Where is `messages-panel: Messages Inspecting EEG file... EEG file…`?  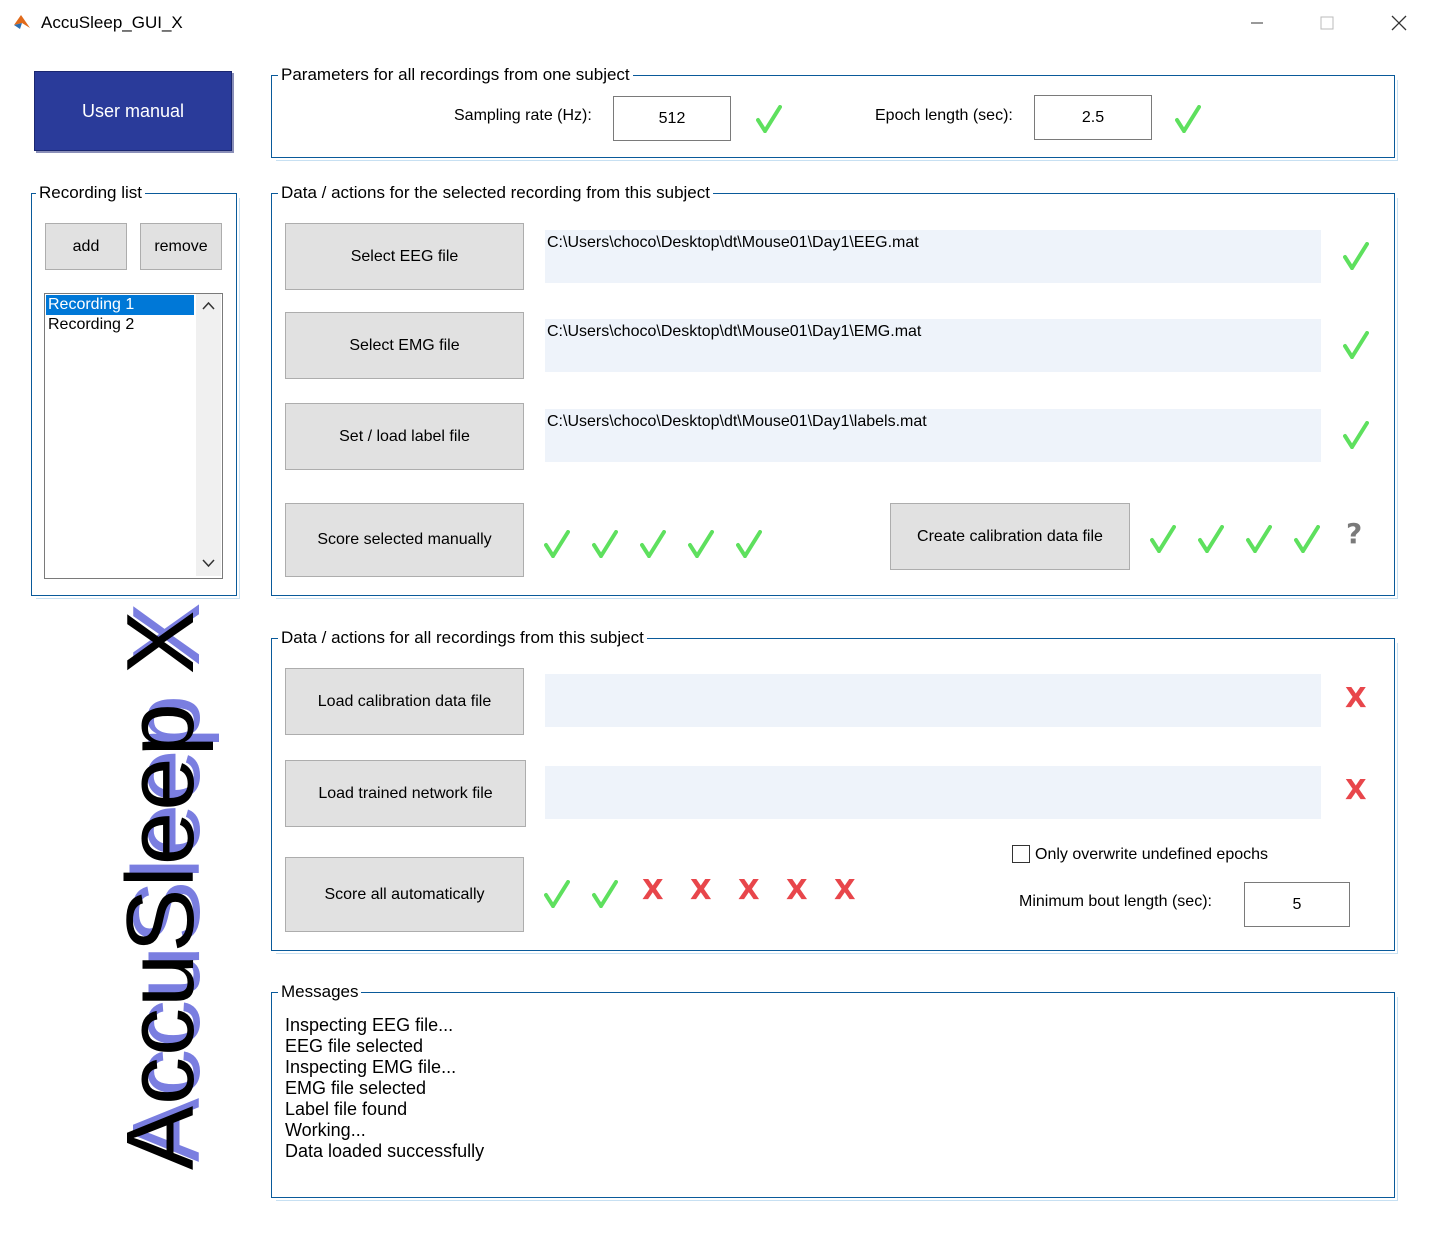
messages-panel: Messages Inspecting EEG file... EEG file… is located at coordinates (833, 1090).